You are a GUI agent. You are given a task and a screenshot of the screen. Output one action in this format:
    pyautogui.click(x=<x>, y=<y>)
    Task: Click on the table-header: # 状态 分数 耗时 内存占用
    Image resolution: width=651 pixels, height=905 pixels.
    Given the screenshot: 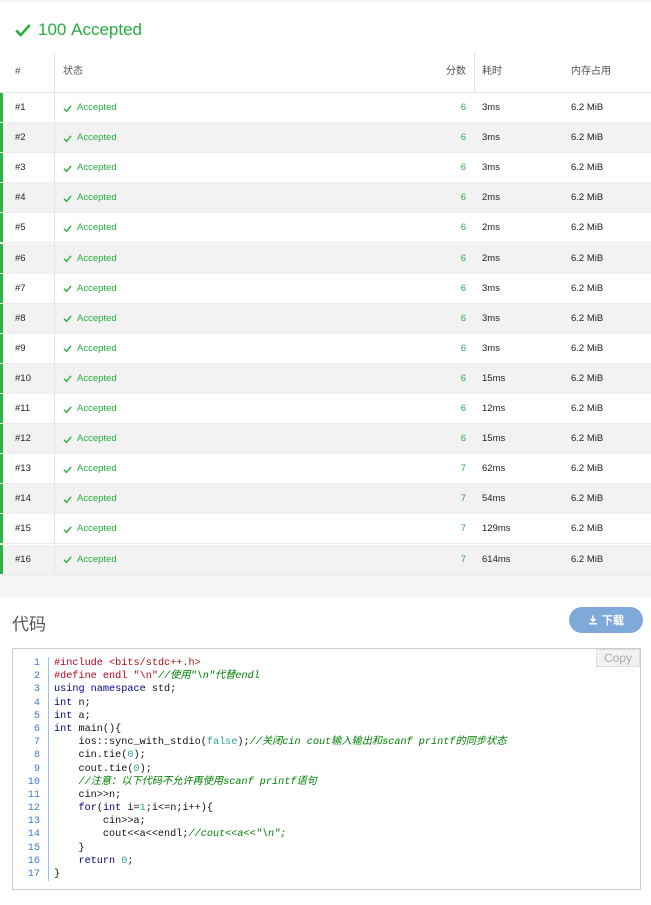 What is the action you would take?
    pyautogui.click(x=325, y=72)
    